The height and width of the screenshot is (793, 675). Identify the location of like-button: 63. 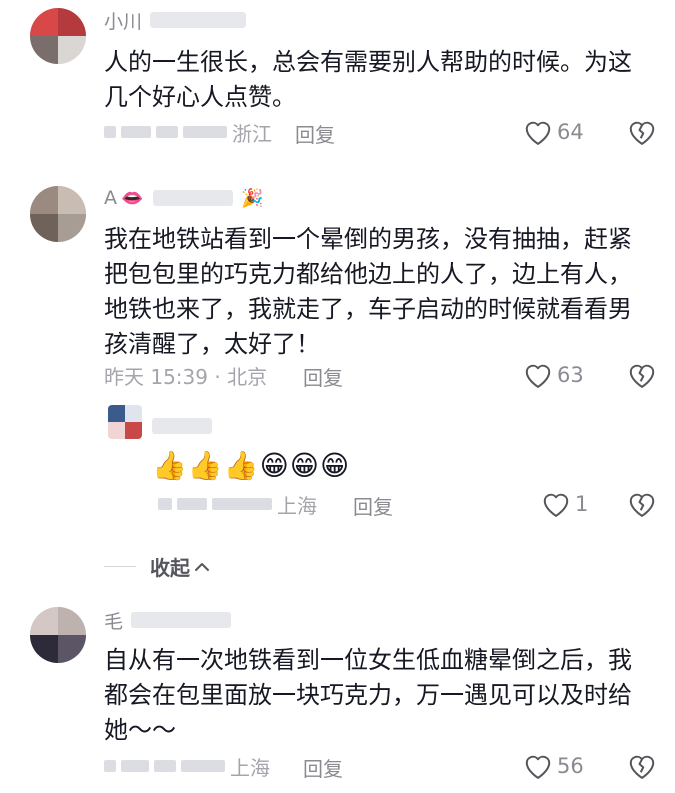
(553, 375).